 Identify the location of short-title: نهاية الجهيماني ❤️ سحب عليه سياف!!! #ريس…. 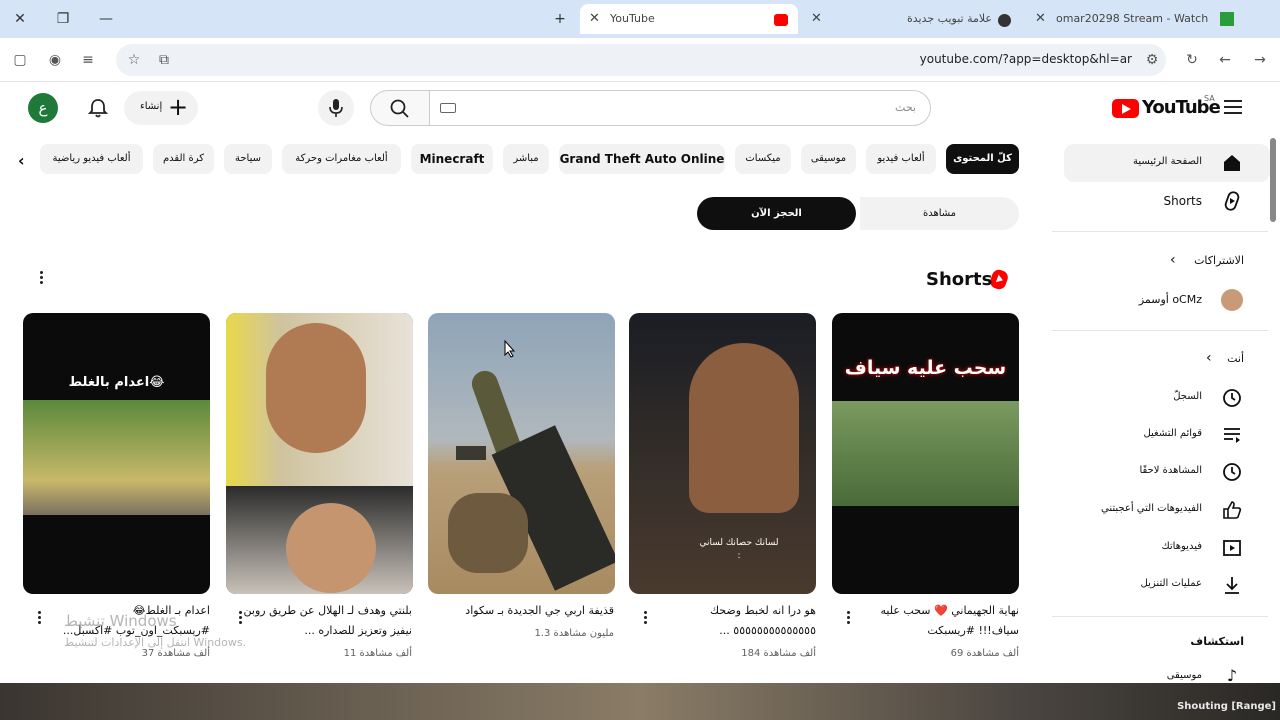
(934, 621).